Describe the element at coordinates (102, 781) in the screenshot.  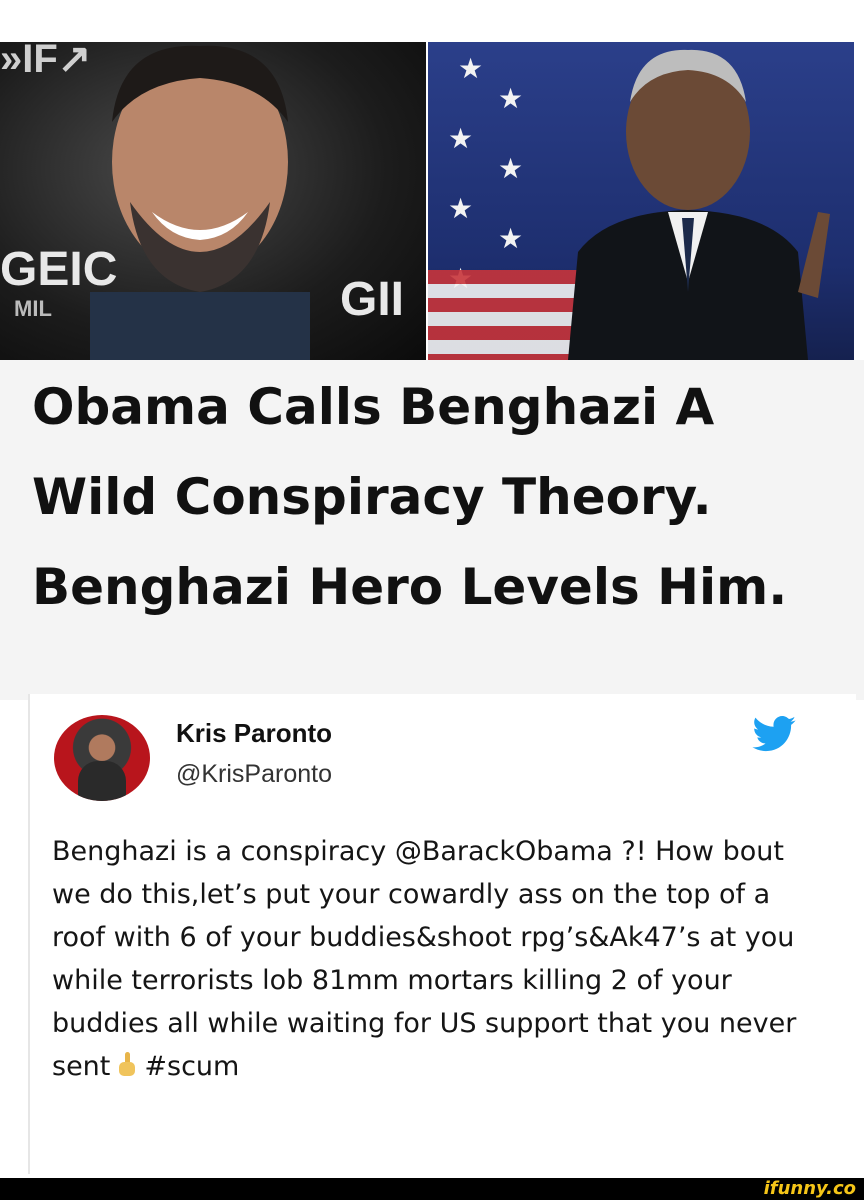
I see `avatar-figure` at that location.